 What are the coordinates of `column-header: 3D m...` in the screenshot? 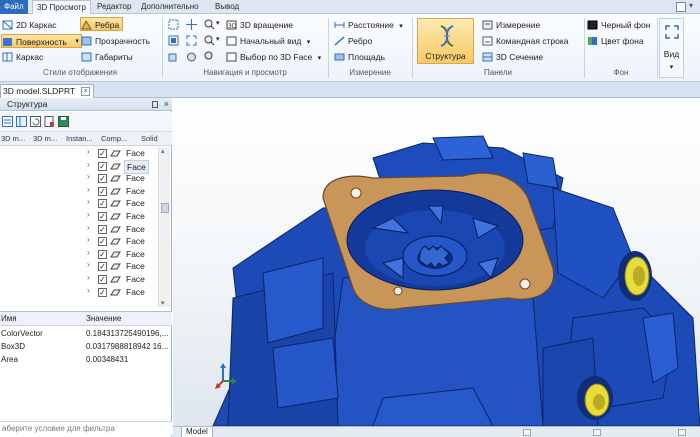 It's located at (13, 138).